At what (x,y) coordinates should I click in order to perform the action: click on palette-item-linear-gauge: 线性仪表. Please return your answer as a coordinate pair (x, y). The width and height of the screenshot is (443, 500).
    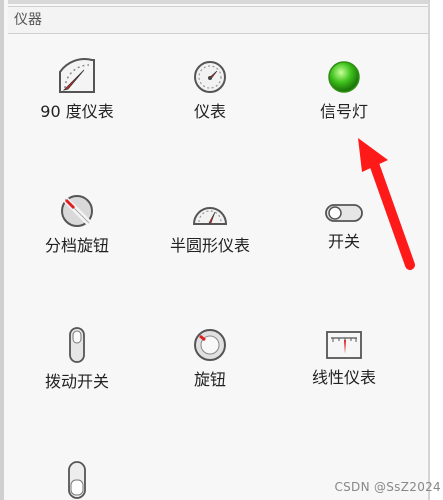
    Looking at the image, I should click on (344, 359).